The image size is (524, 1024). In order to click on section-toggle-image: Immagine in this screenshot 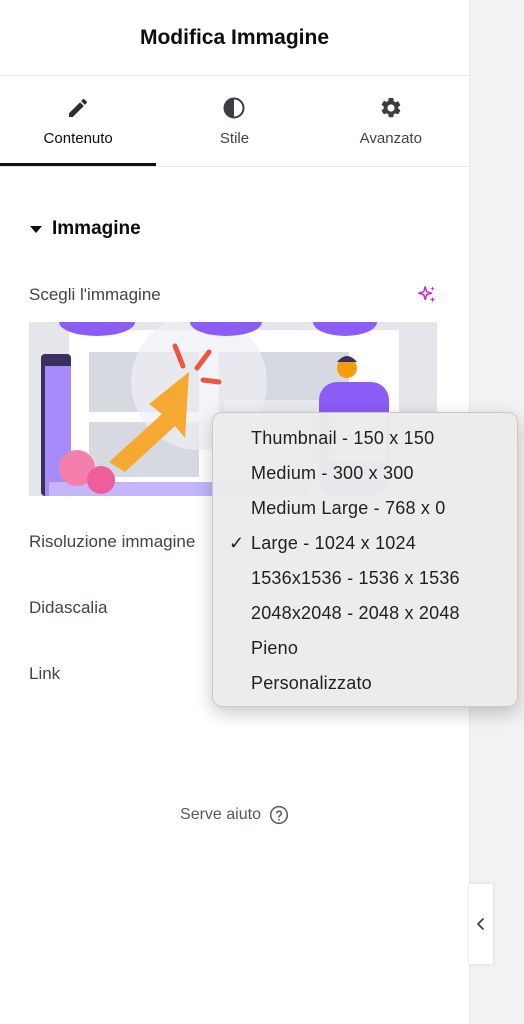, I will do `click(85, 229)`.